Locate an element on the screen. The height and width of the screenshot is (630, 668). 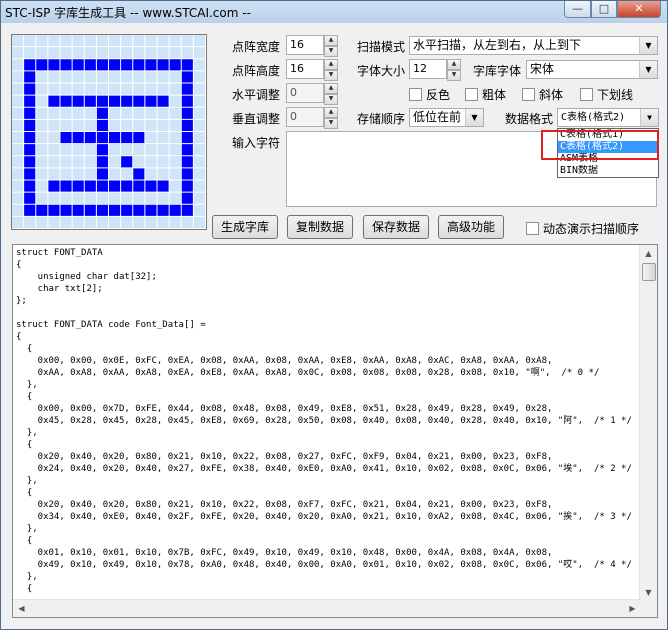
invert-checkbox: 反色 is located at coordinates (429, 94).